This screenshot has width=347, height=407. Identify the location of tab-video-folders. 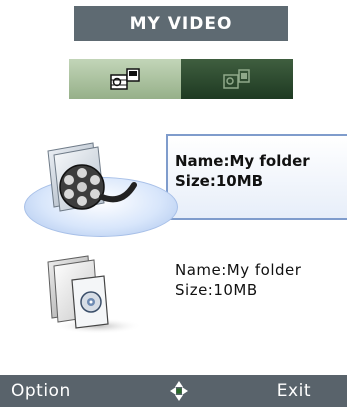
(125, 79).